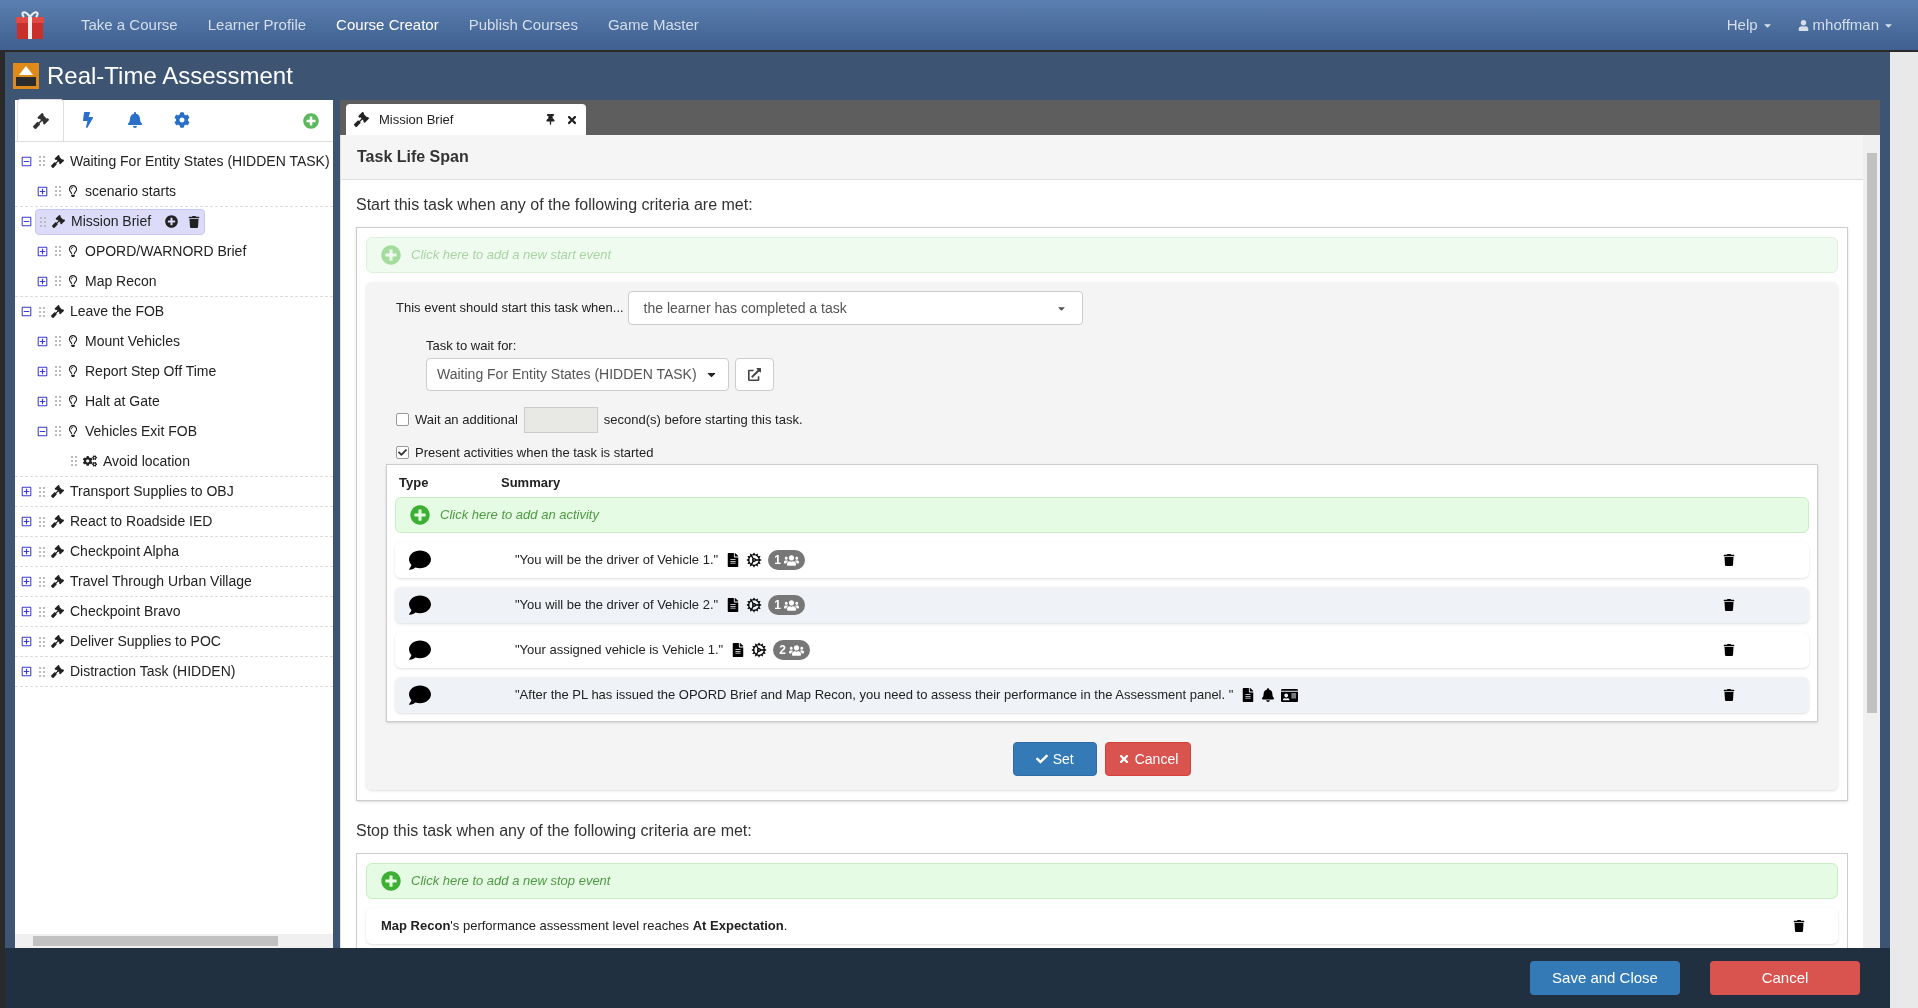  What do you see at coordinates (145, 641) in the screenshot?
I see `tree-item-label: Deliver Supplies to POC` at bounding box center [145, 641].